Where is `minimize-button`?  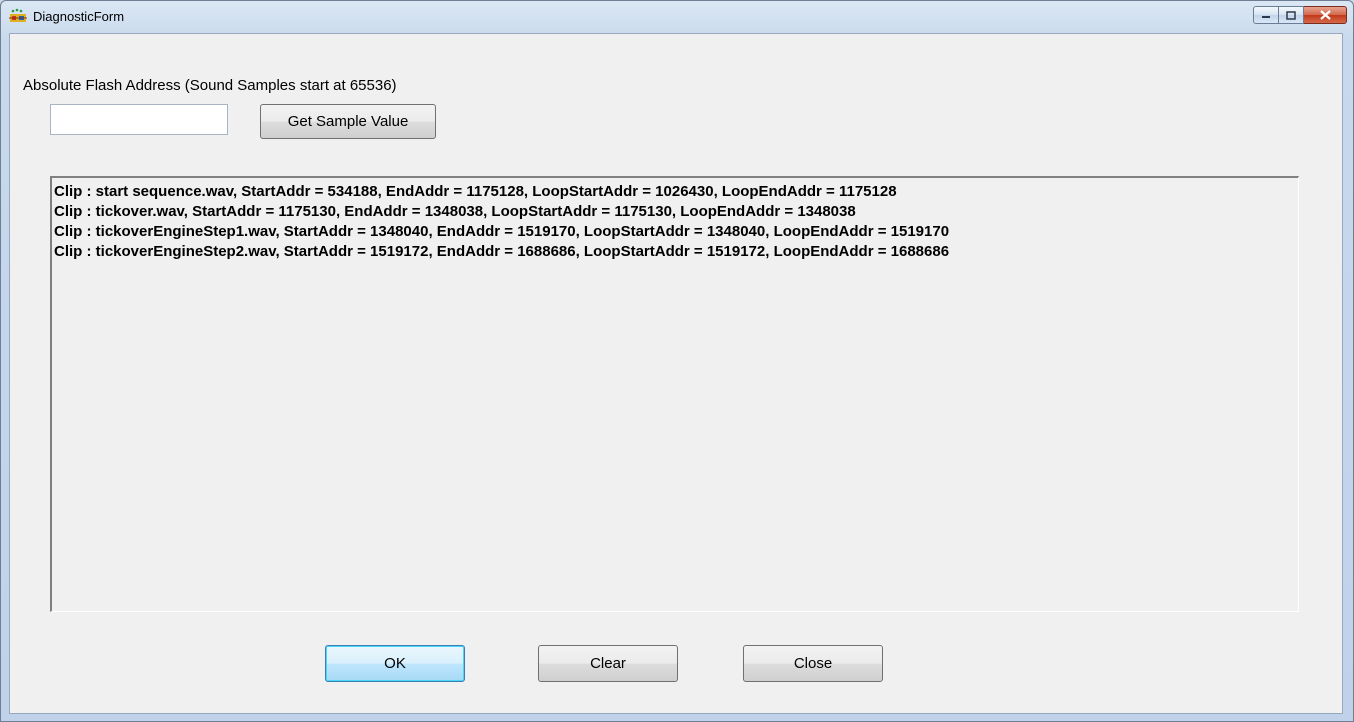 minimize-button is located at coordinates (1266, 15).